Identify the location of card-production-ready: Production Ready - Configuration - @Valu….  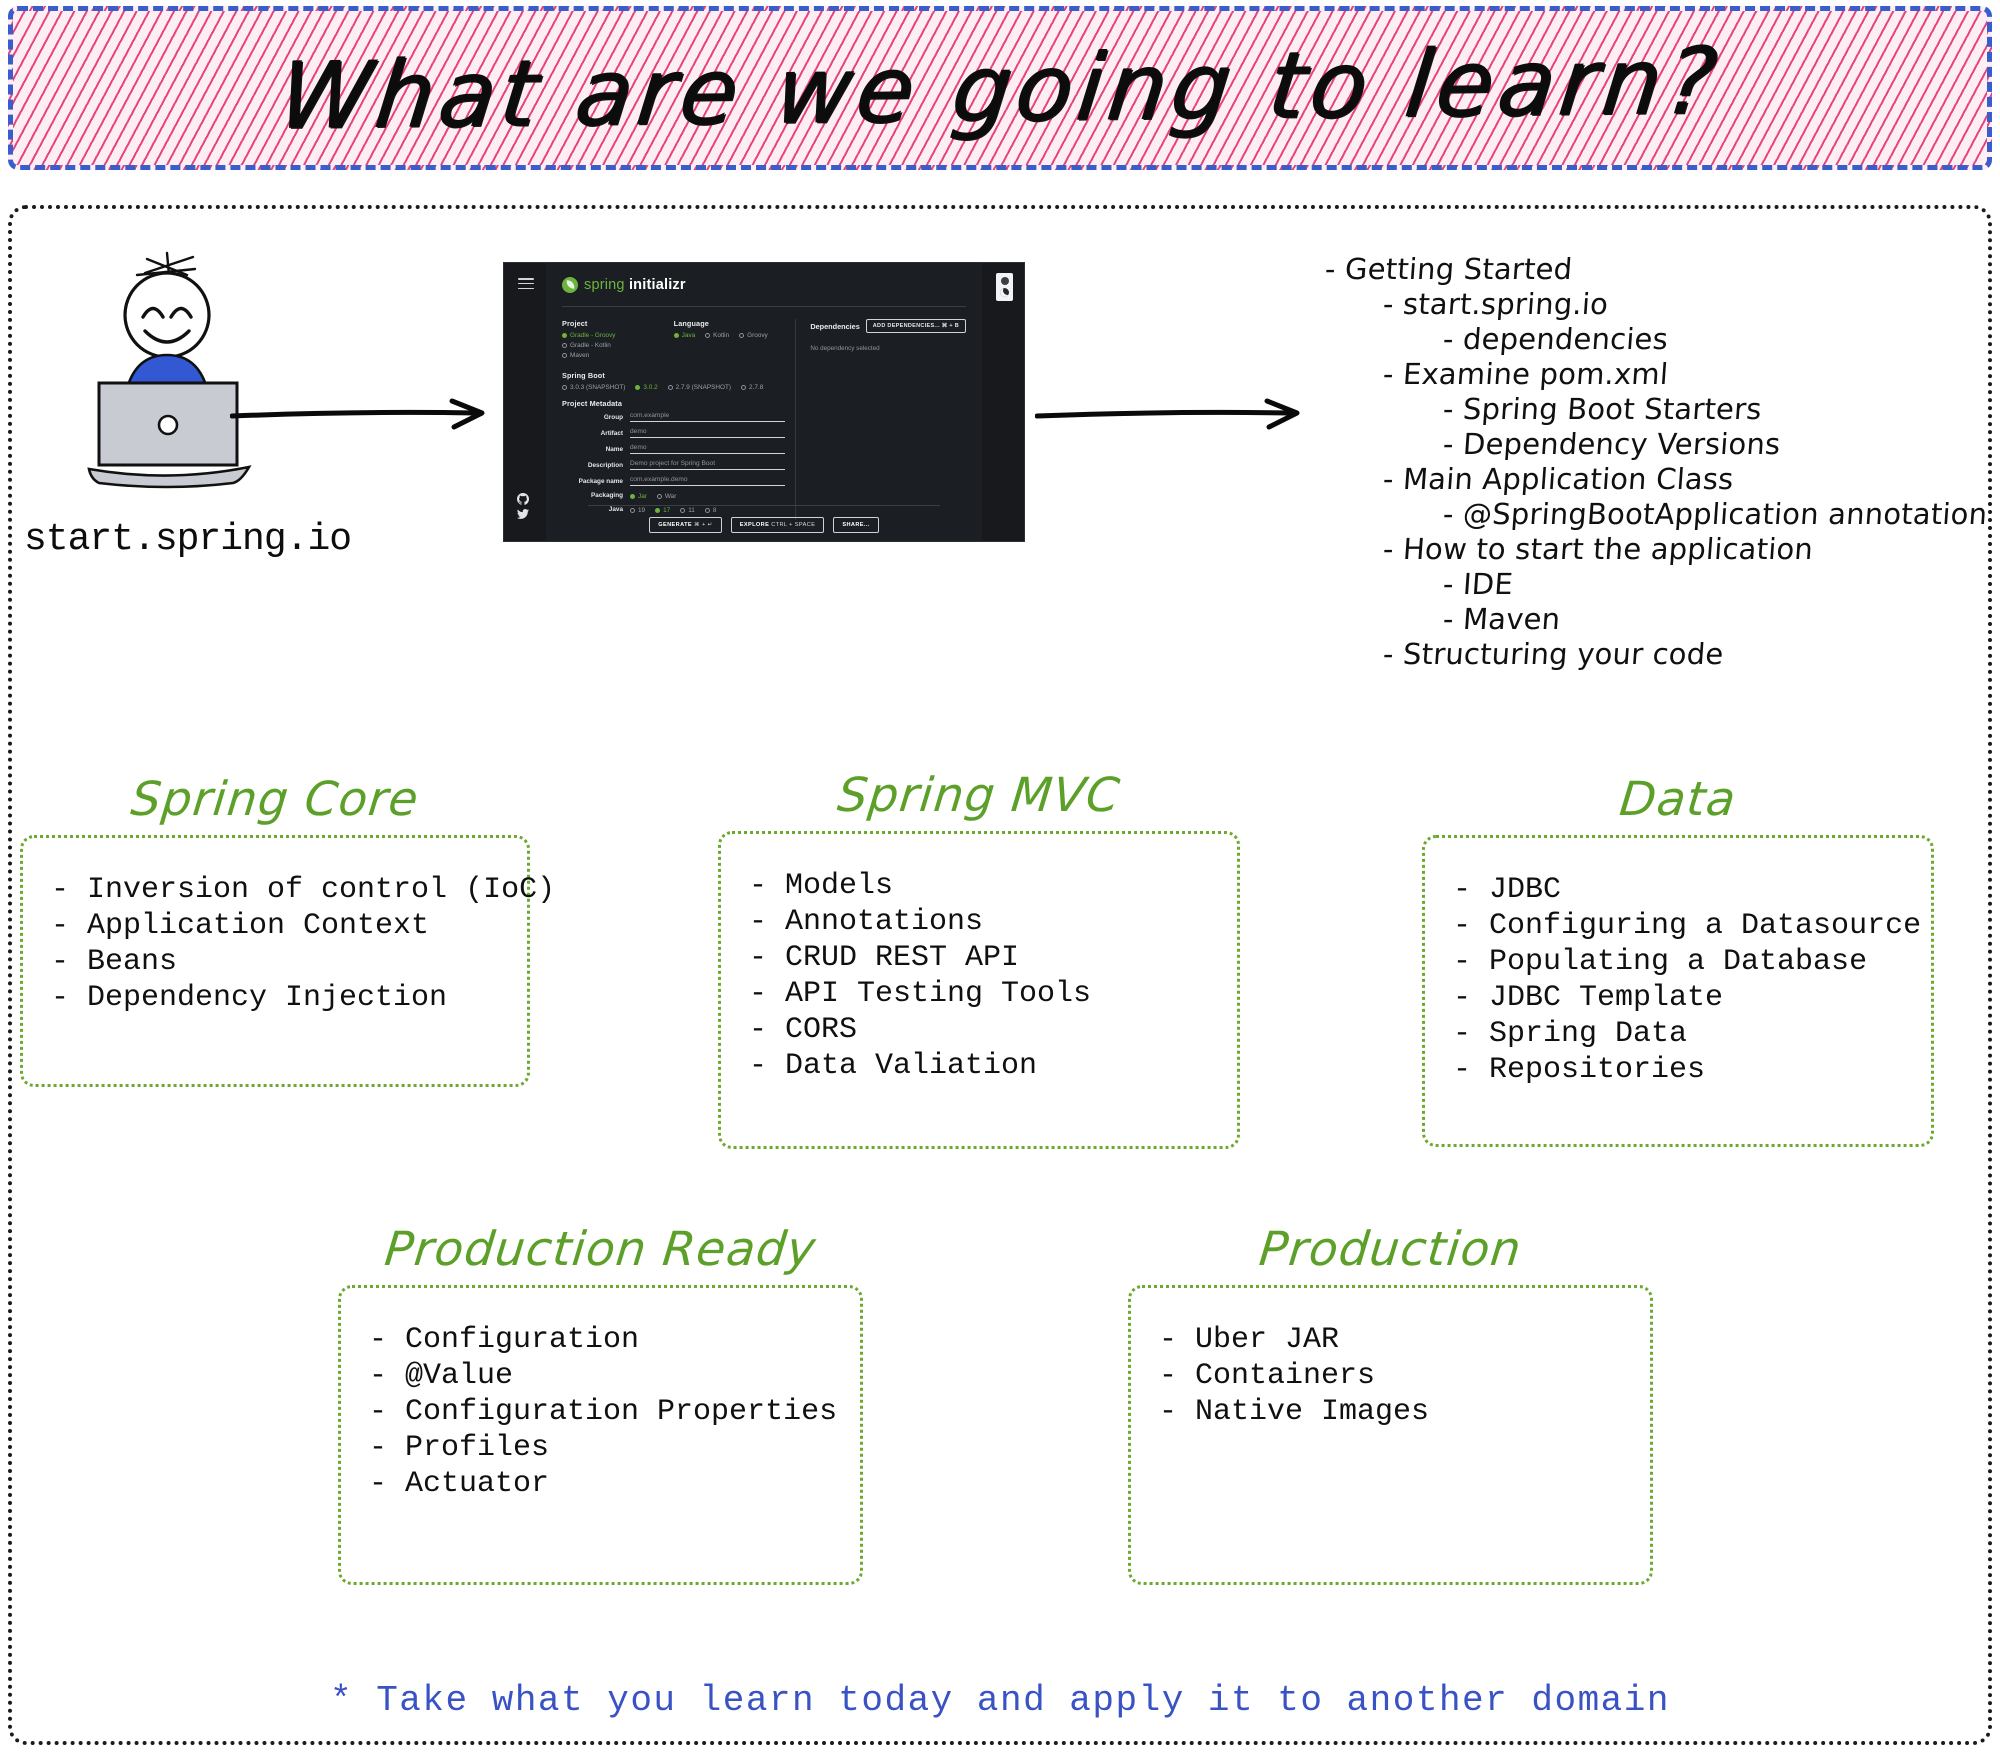
(600, 1403).